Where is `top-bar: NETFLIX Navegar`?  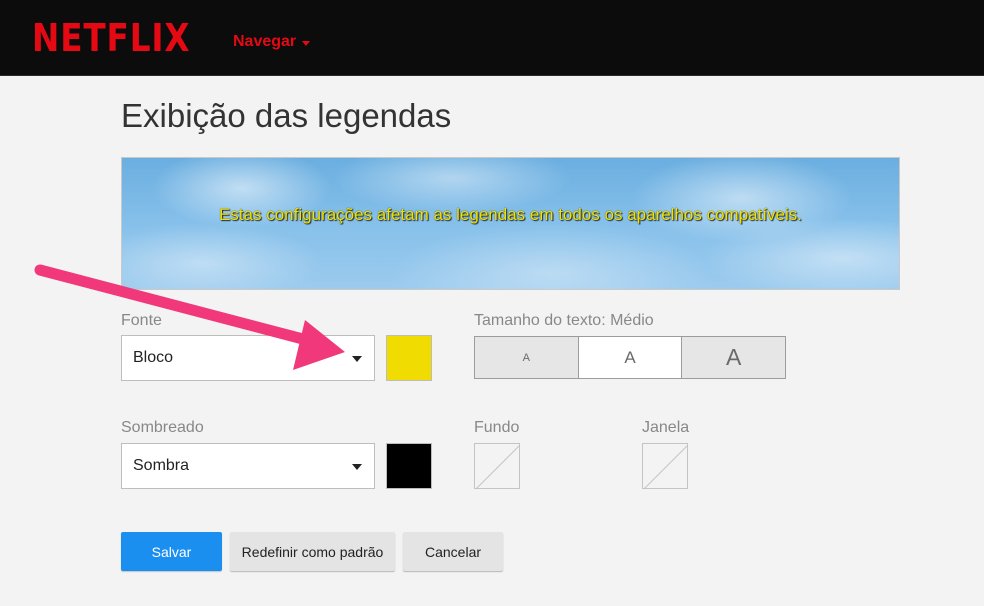 top-bar: NETFLIX Navegar is located at coordinates (492, 38).